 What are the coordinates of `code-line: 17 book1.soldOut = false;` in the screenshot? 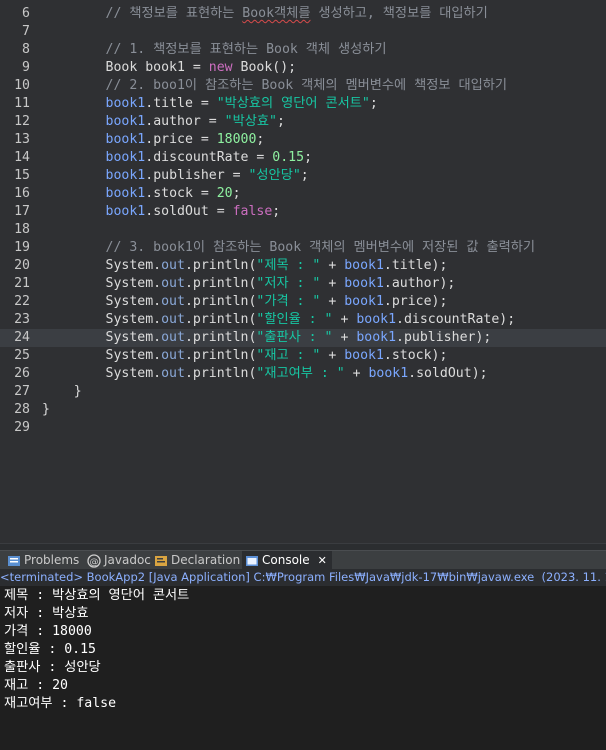 It's located at (303, 212).